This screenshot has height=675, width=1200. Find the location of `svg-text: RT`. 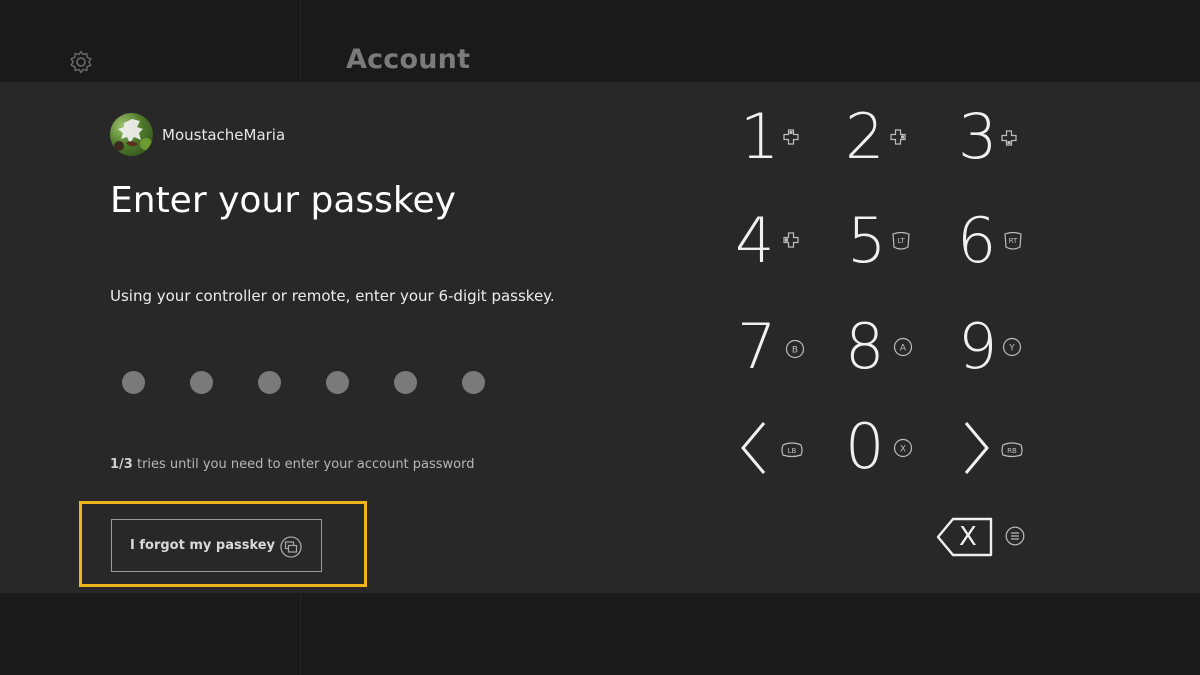

svg-text: RT is located at coordinates (1013, 241).